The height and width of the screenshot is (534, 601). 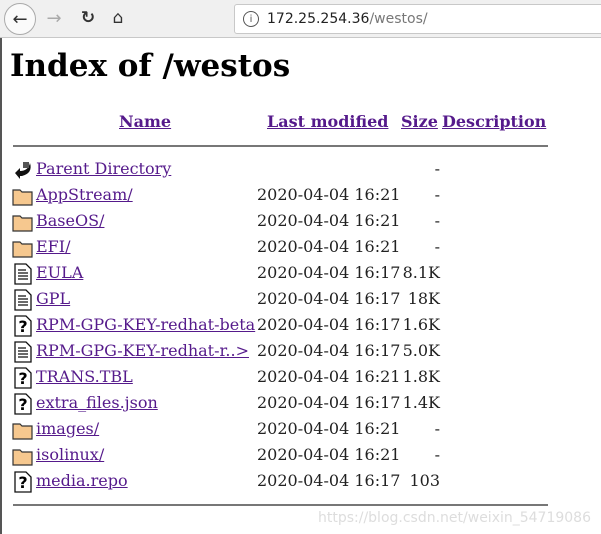 I want to click on file-size: 1.4K, so click(x=421, y=402).